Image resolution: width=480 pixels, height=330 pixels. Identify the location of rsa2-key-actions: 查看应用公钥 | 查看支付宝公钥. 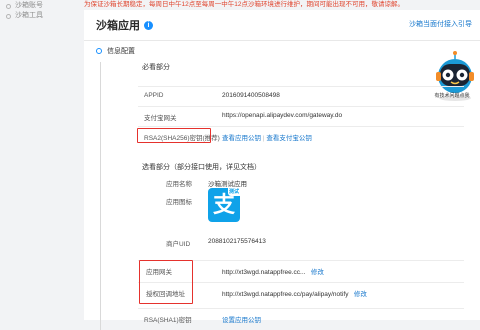
(267, 137).